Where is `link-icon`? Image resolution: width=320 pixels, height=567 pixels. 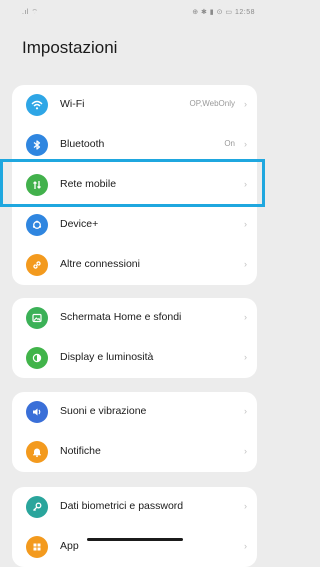
link-icon is located at coordinates (37, 265).